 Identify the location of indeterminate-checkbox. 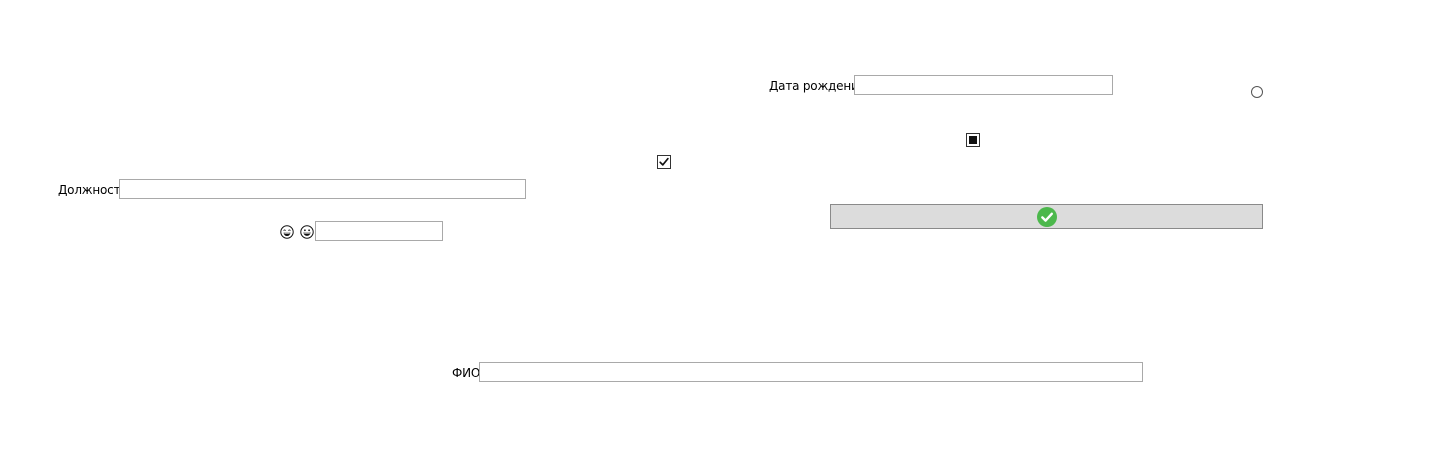
(973, 140).